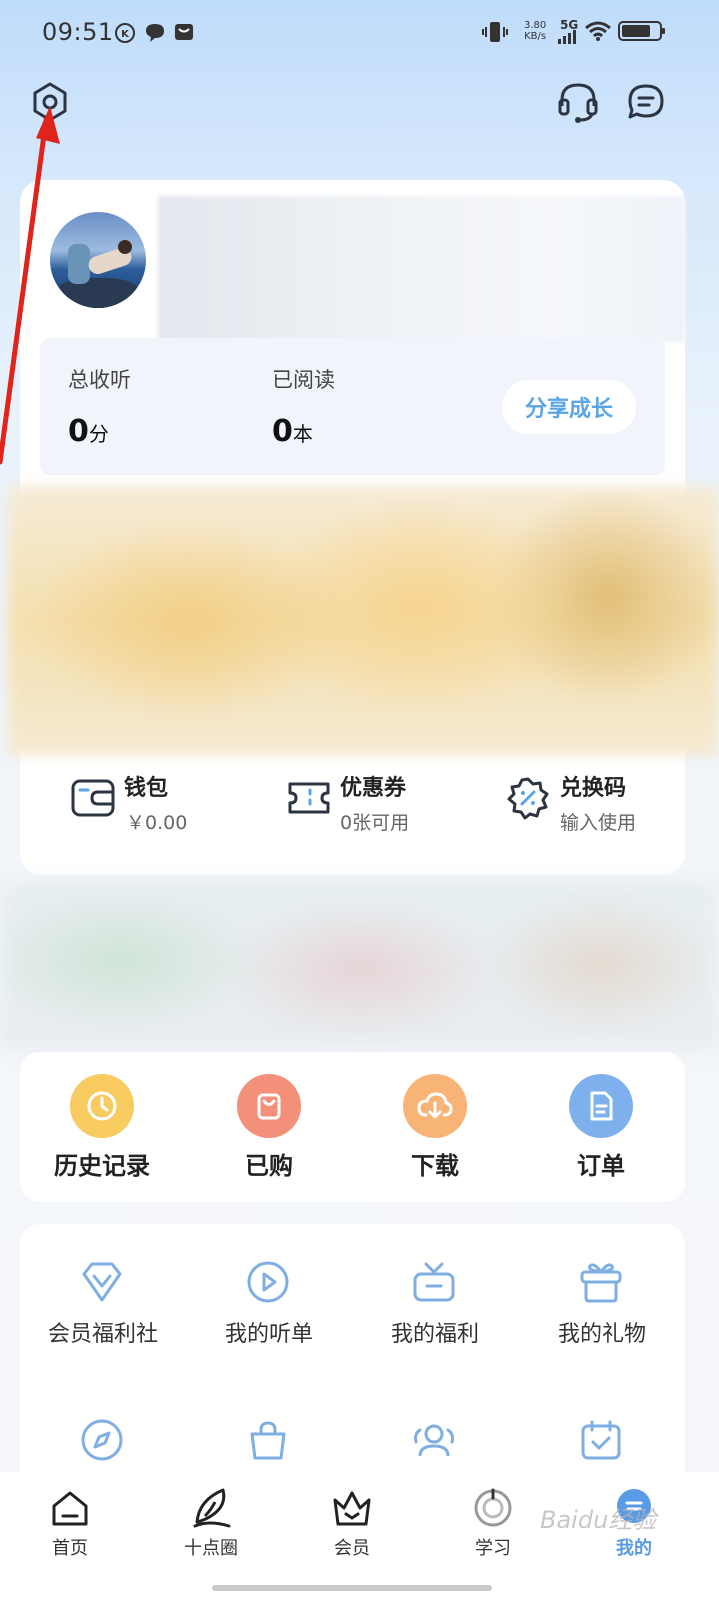 The width and height of the screenshot is (719, 1600). I want to click on wallet-item: 钱包 ￥0.00, so click(170, 805).